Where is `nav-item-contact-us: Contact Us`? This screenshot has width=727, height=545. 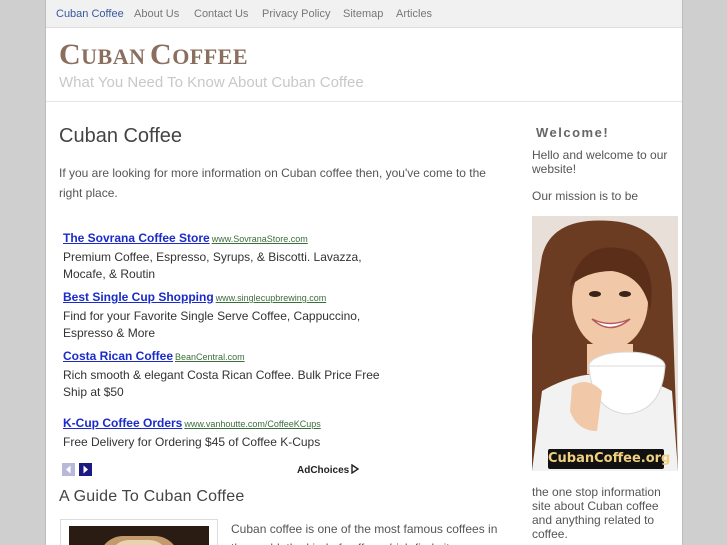
nav-item-contact-us: Contact Us is located at coordinates (221, 14).